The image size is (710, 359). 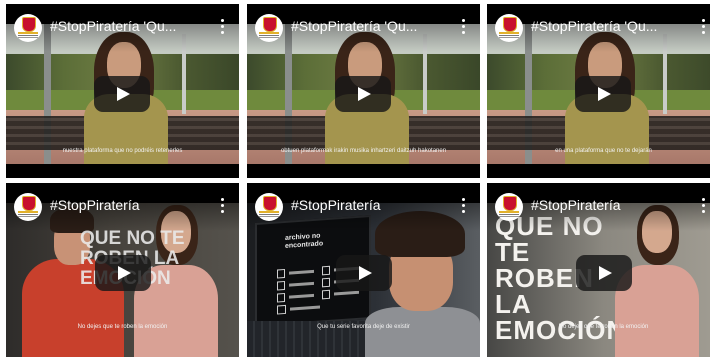 I want to click on video-subtitle: Que tu serie favorita deje de existir, so click(x=363, y=327).